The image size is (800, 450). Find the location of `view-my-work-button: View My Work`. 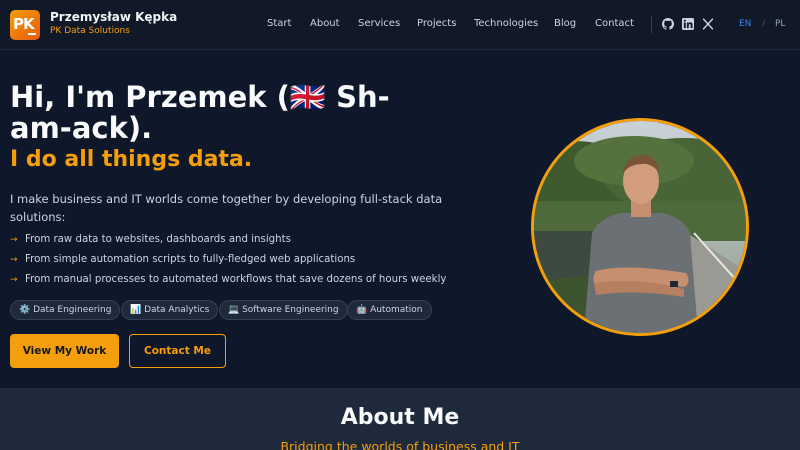

view-my-work-button: View My Work is located at coordinates (64, 351).